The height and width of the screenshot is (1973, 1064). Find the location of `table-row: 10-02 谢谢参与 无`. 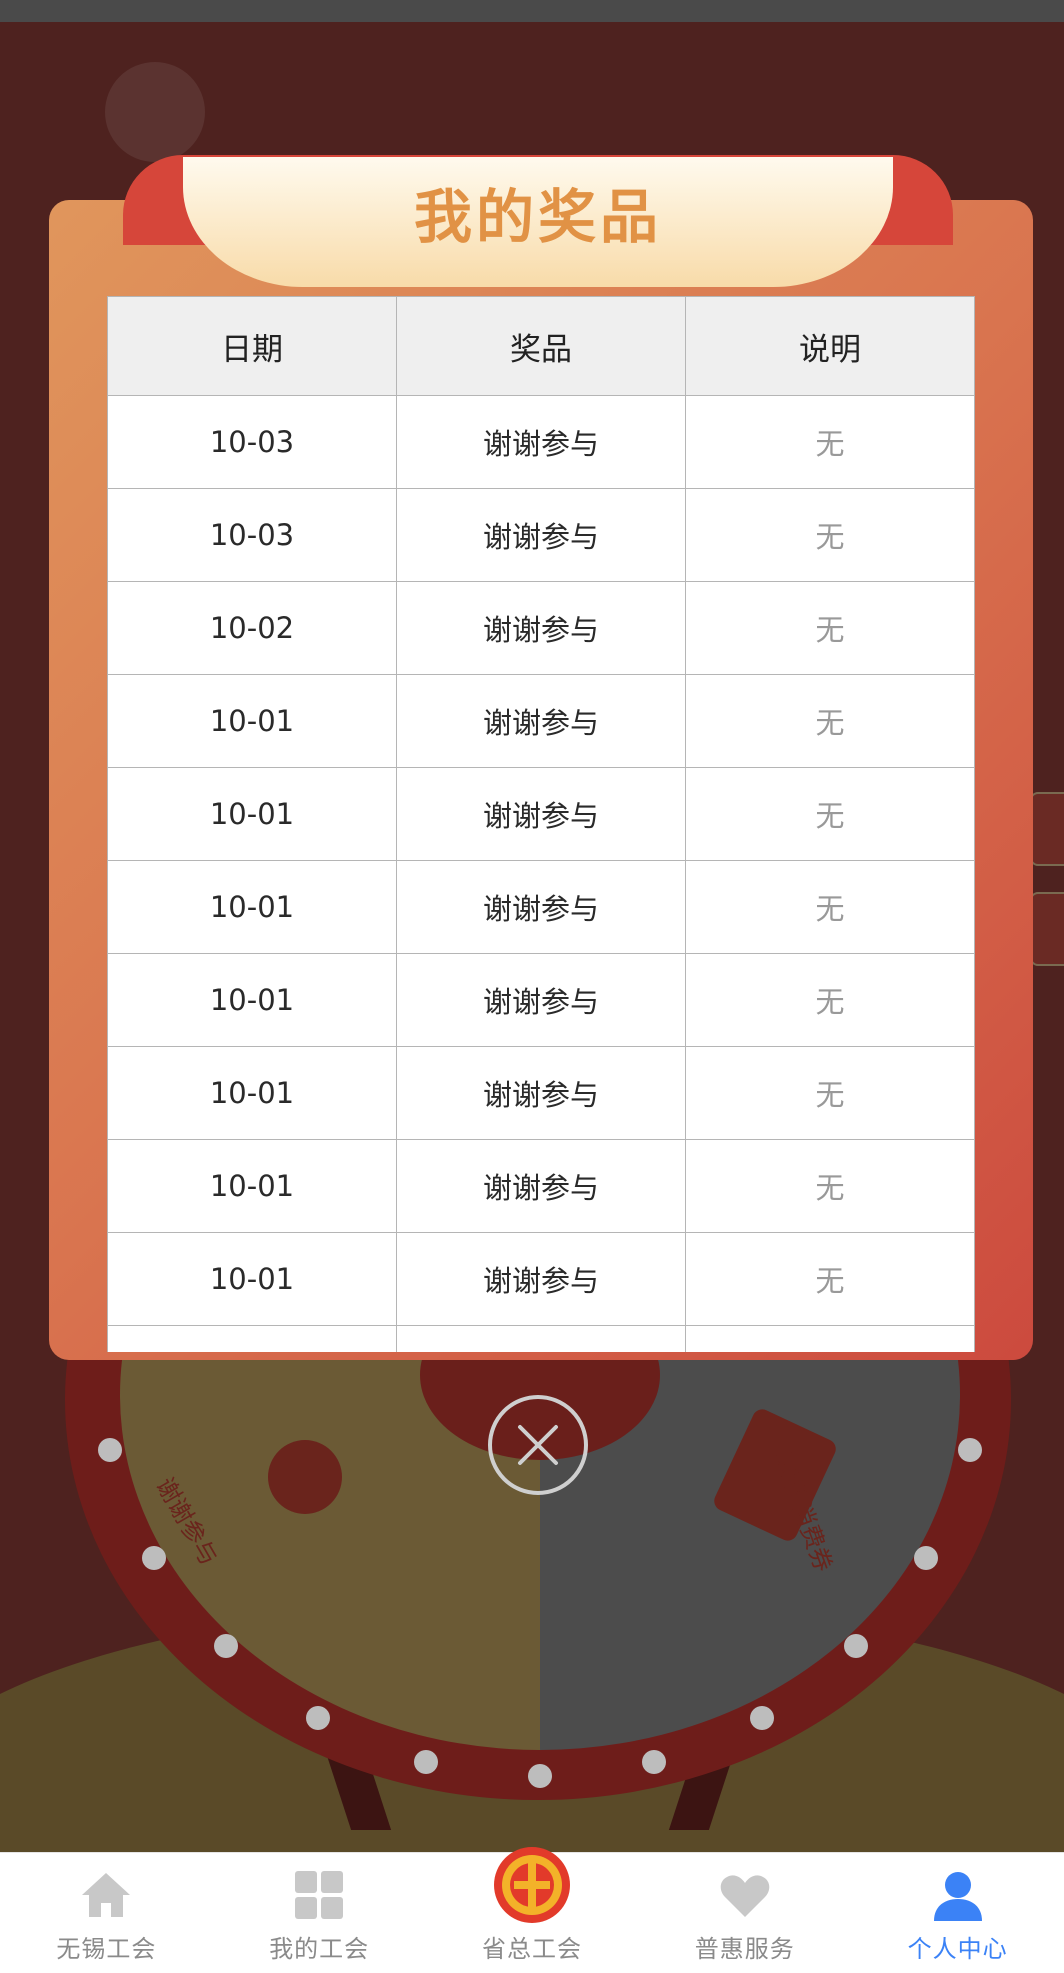

table-row: 10-02 谢谢参与 无 is located at coordinates (541, 628).